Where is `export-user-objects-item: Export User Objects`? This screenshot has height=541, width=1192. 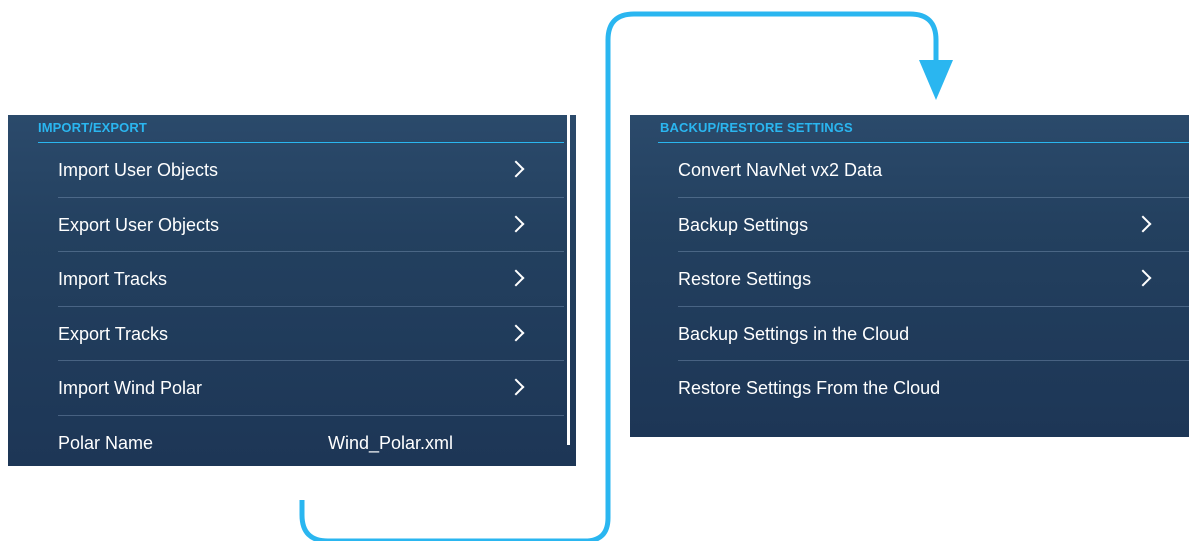
export-user-objects-item: Export User Objects is located at coordinates (311, 225).